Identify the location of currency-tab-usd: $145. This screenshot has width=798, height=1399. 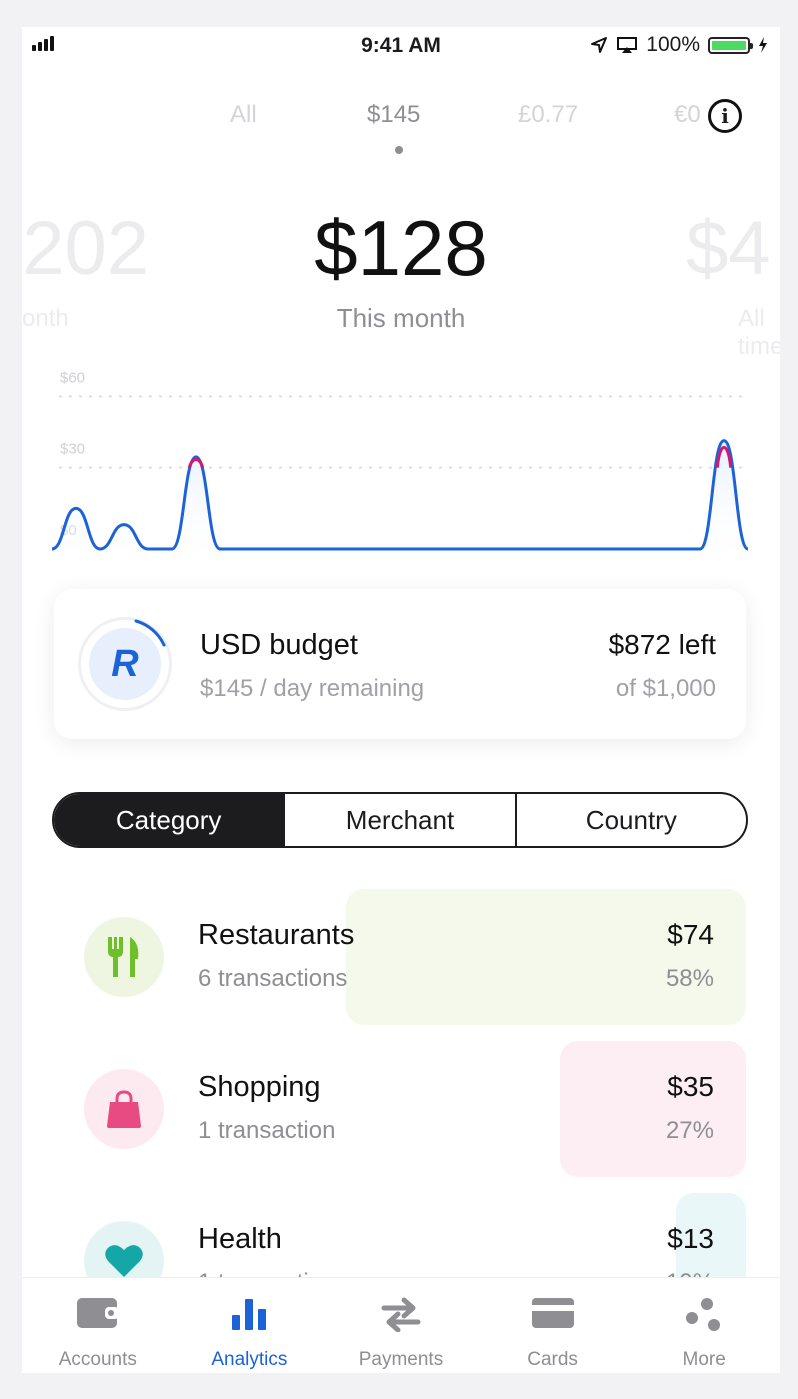
(393, 115).